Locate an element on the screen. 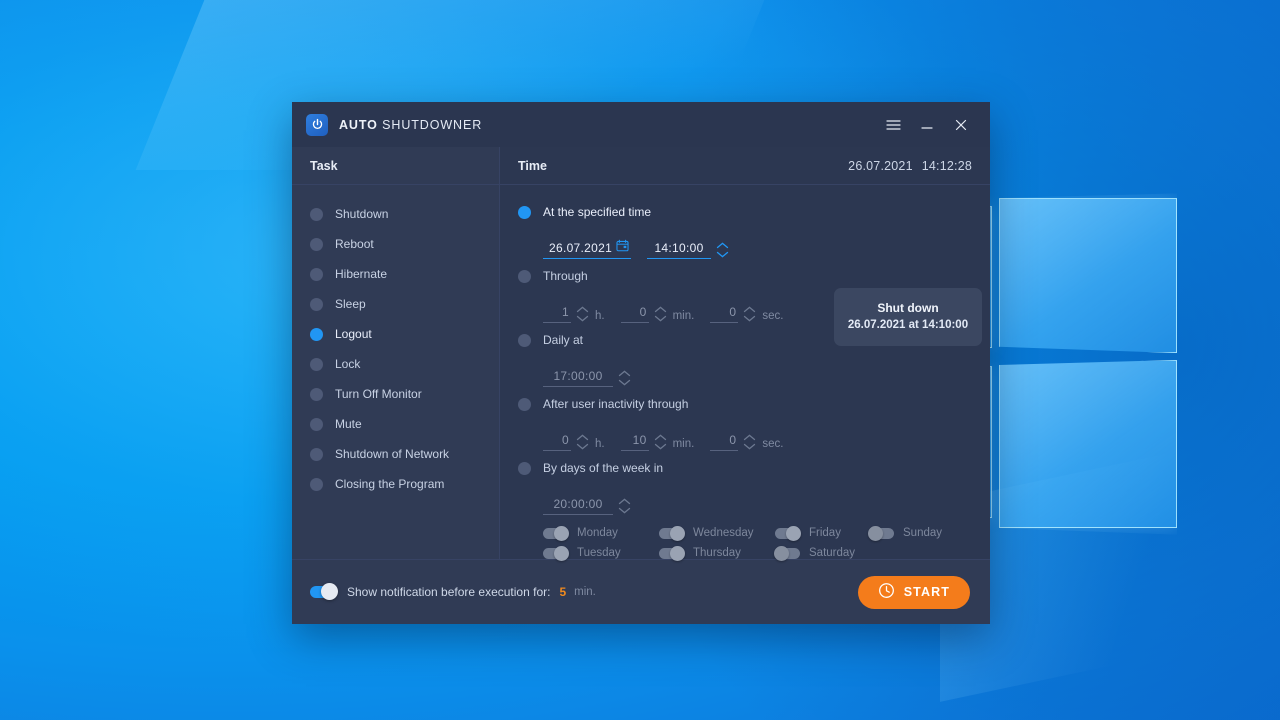 Image resolution: width=1280 pixels, height=720 pixels. by-days-time-input: 20:00:00 is located at coordinates (578, 504).